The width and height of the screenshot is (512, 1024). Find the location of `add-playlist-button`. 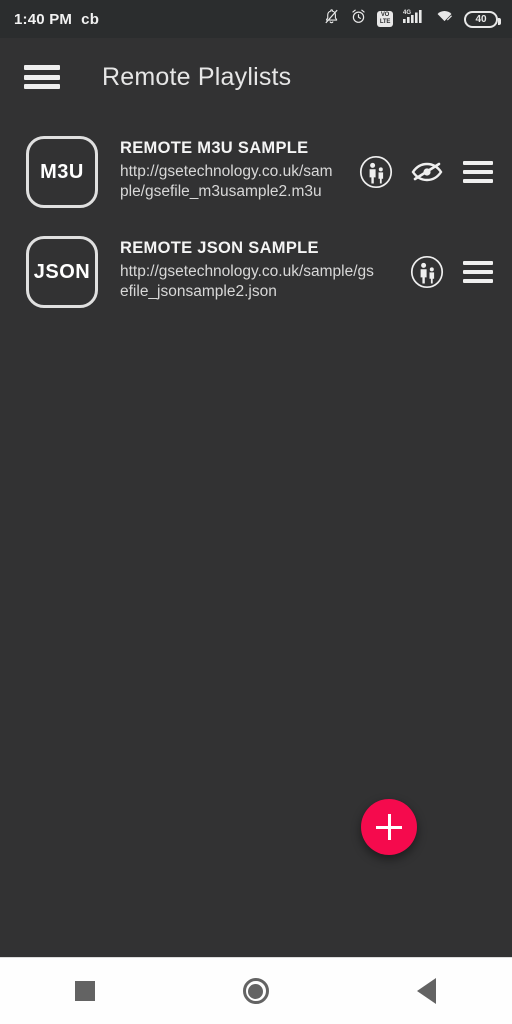

add-playlist-button is located at coordinates (389, 827).